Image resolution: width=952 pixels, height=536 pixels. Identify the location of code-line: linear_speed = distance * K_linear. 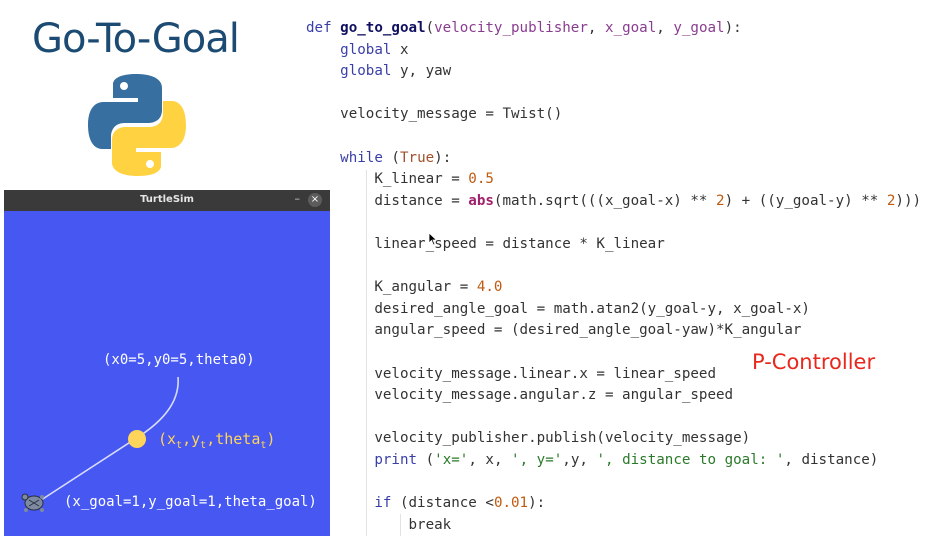
(485, 243).